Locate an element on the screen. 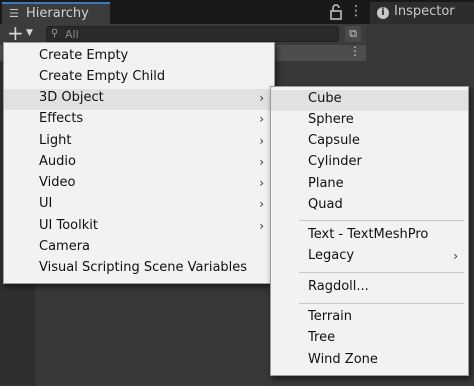  menu-item-label: Terrain is located at coordinates (330, 316).